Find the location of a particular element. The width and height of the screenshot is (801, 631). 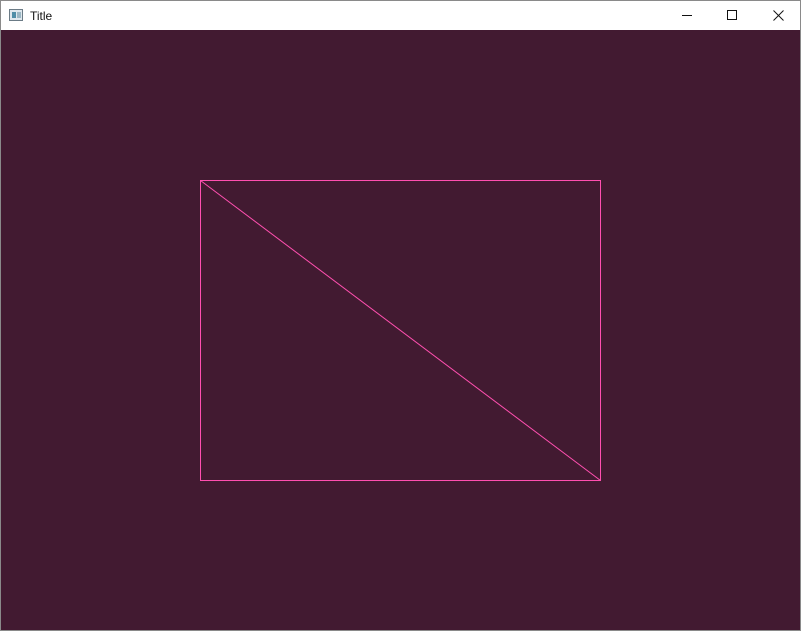

app-icon-pane-right is located at coordinates (19, 15).